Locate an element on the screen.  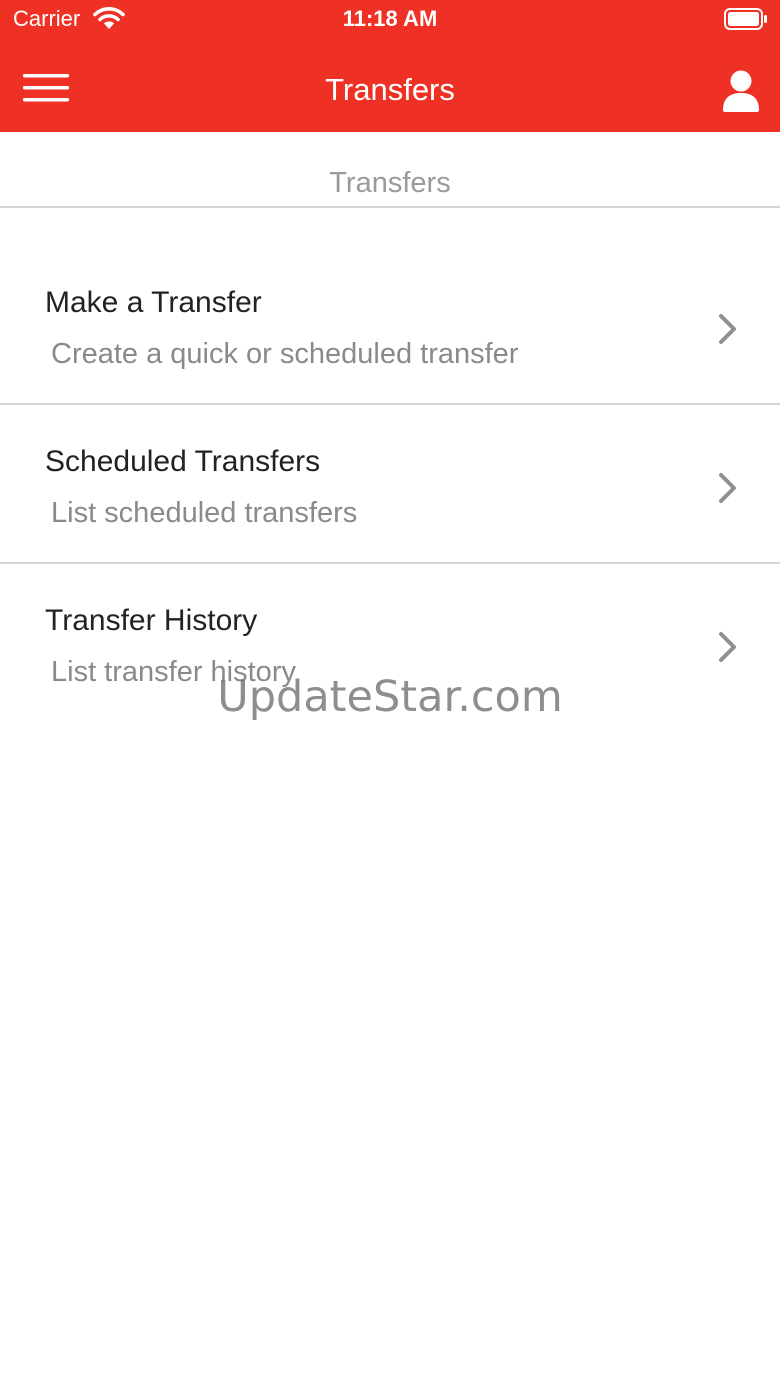
section-title: Transfers is located at coordinates (390, 183).